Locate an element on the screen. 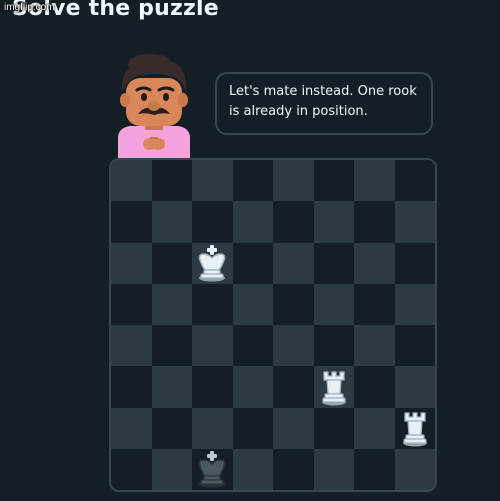  board-square-e1 is located at coordinates (293, 469).